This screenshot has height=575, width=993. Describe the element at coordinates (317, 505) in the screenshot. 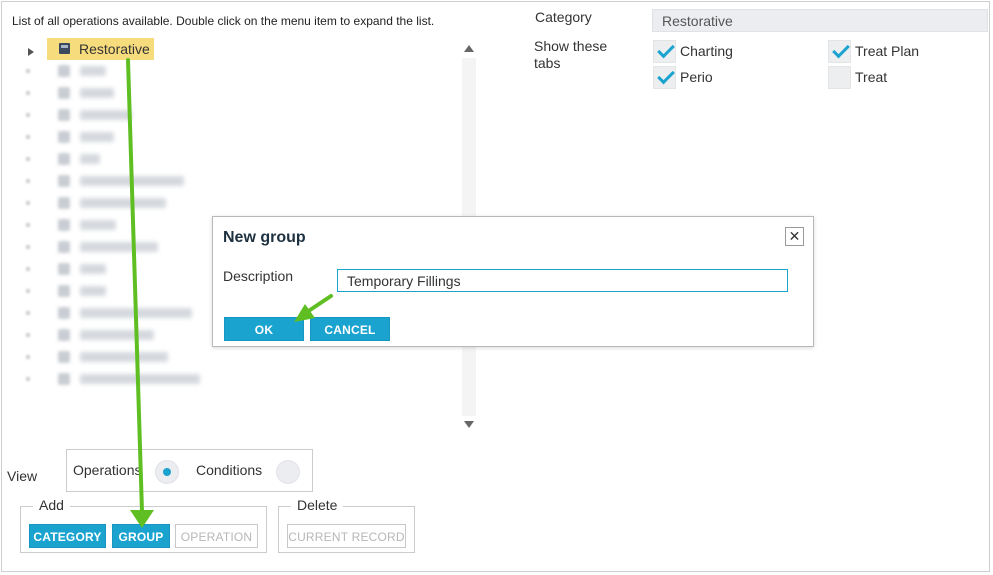

I see `delete-legend: Delete` at that location.